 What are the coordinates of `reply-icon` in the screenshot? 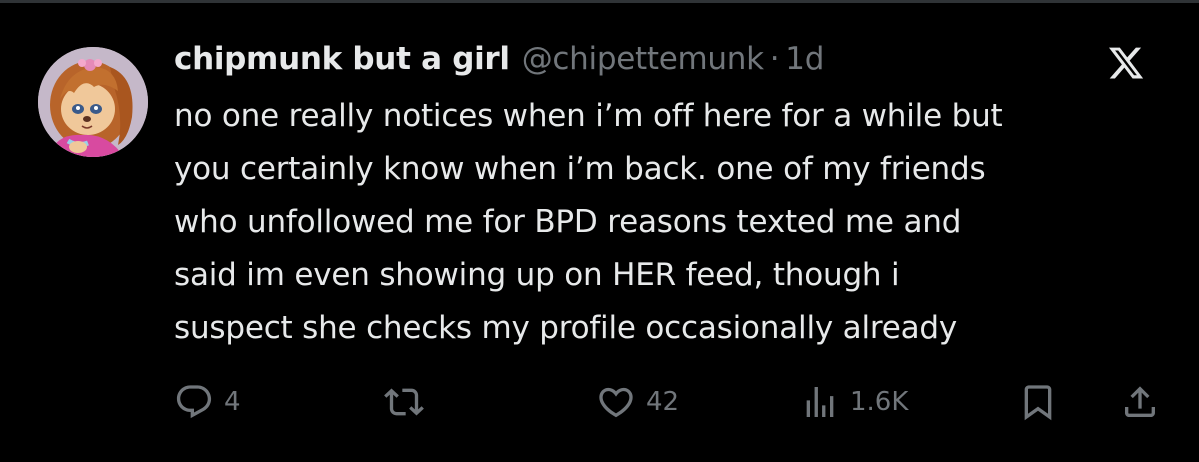 It's located at (194, 402).